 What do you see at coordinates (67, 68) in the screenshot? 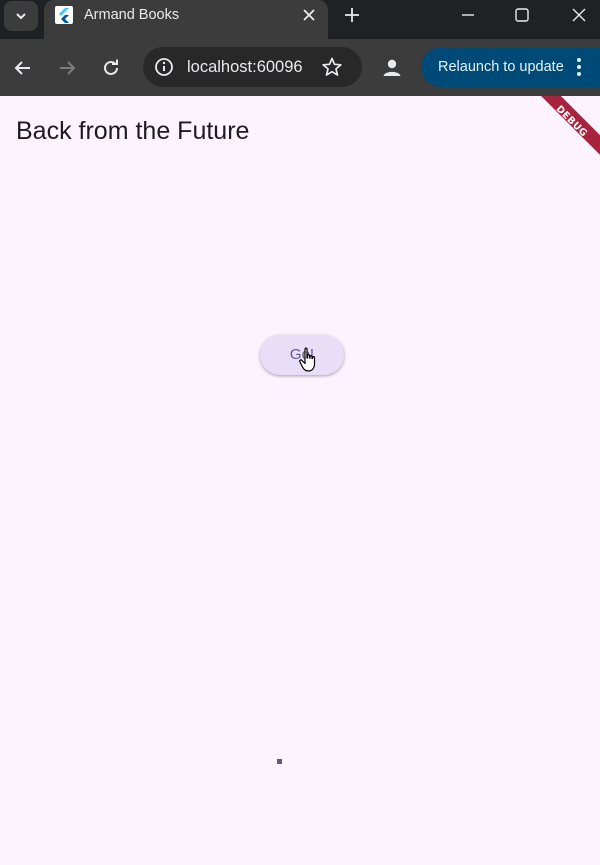
I see `arrow-right-icon` at bounding box center [67, 68].